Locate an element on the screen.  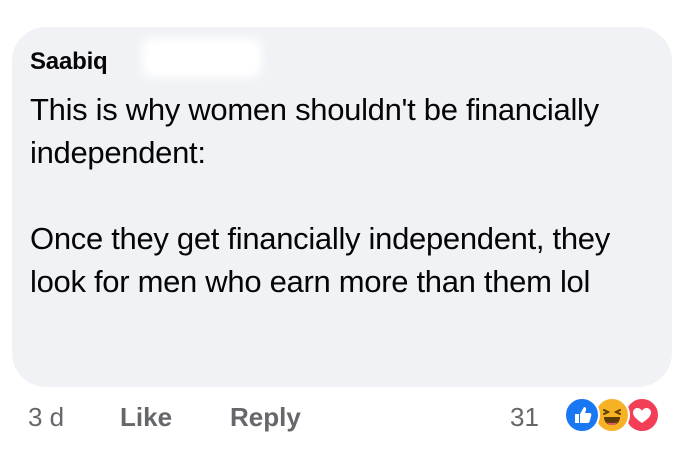
like-button: Like is located at coordinates (146, 417).